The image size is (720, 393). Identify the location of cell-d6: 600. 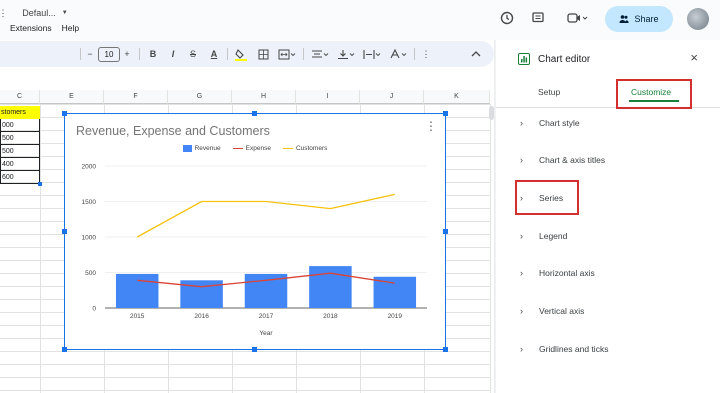
(20, 177).